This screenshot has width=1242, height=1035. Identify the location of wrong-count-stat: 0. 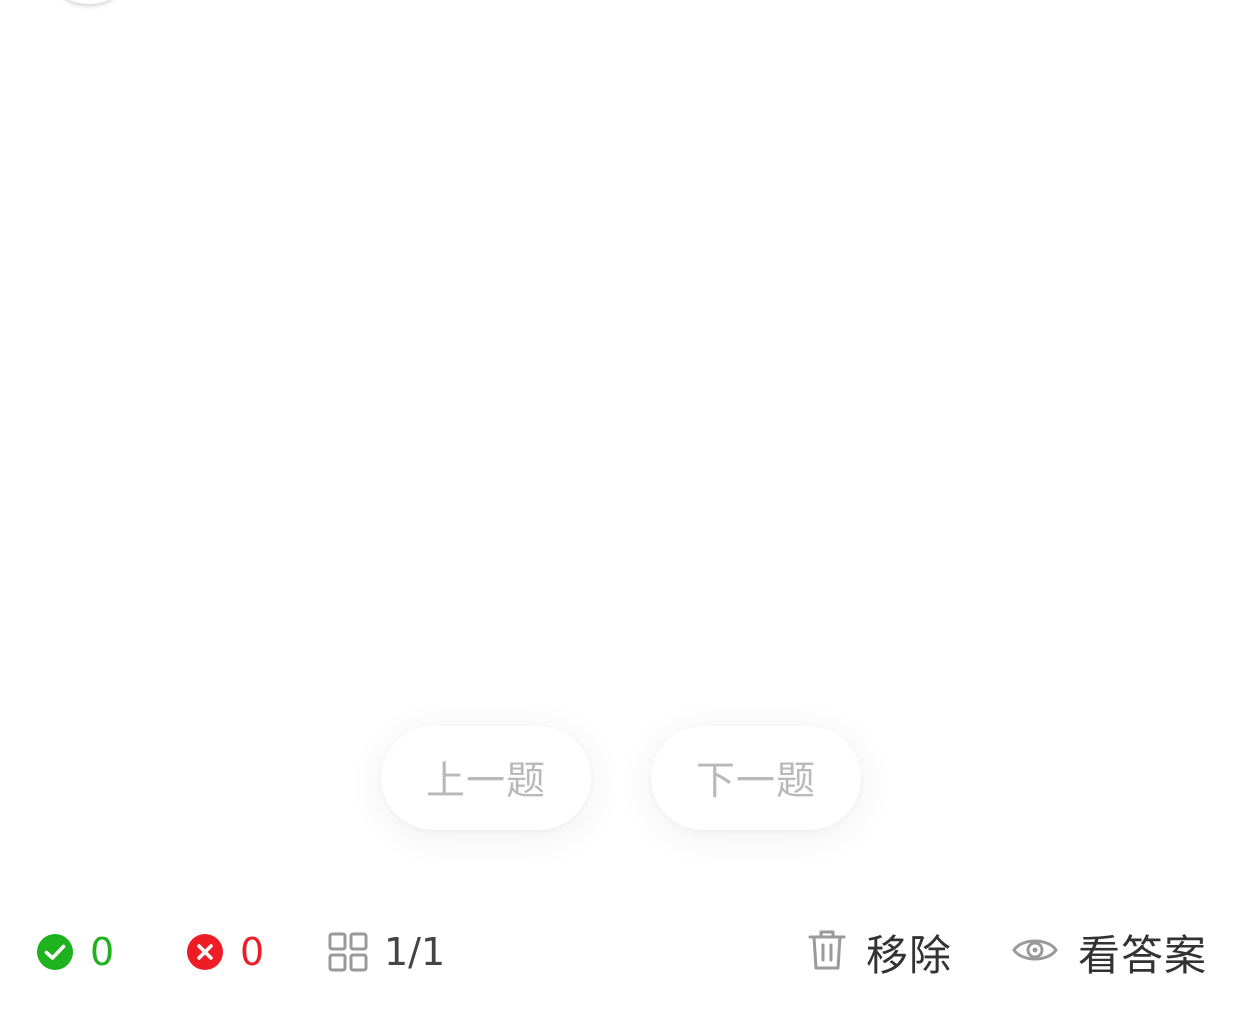
(225, 952).